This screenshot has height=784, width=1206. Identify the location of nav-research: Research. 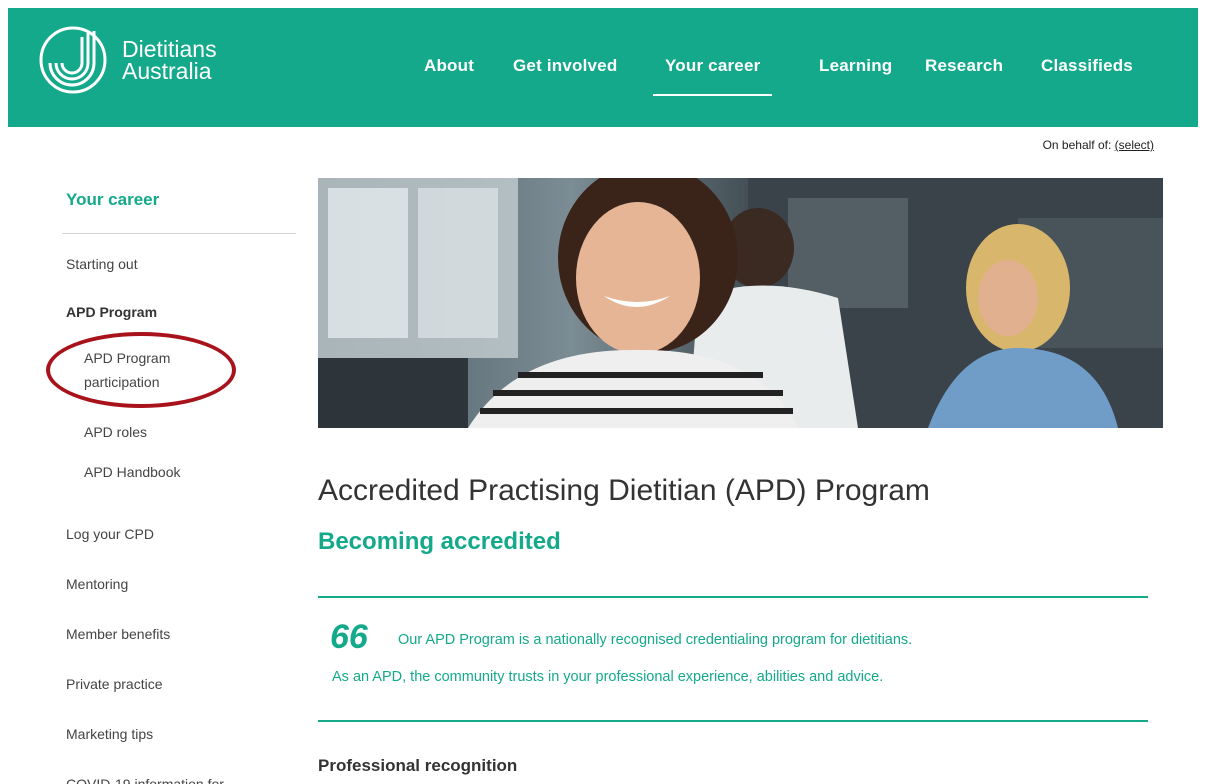
(964, 66).